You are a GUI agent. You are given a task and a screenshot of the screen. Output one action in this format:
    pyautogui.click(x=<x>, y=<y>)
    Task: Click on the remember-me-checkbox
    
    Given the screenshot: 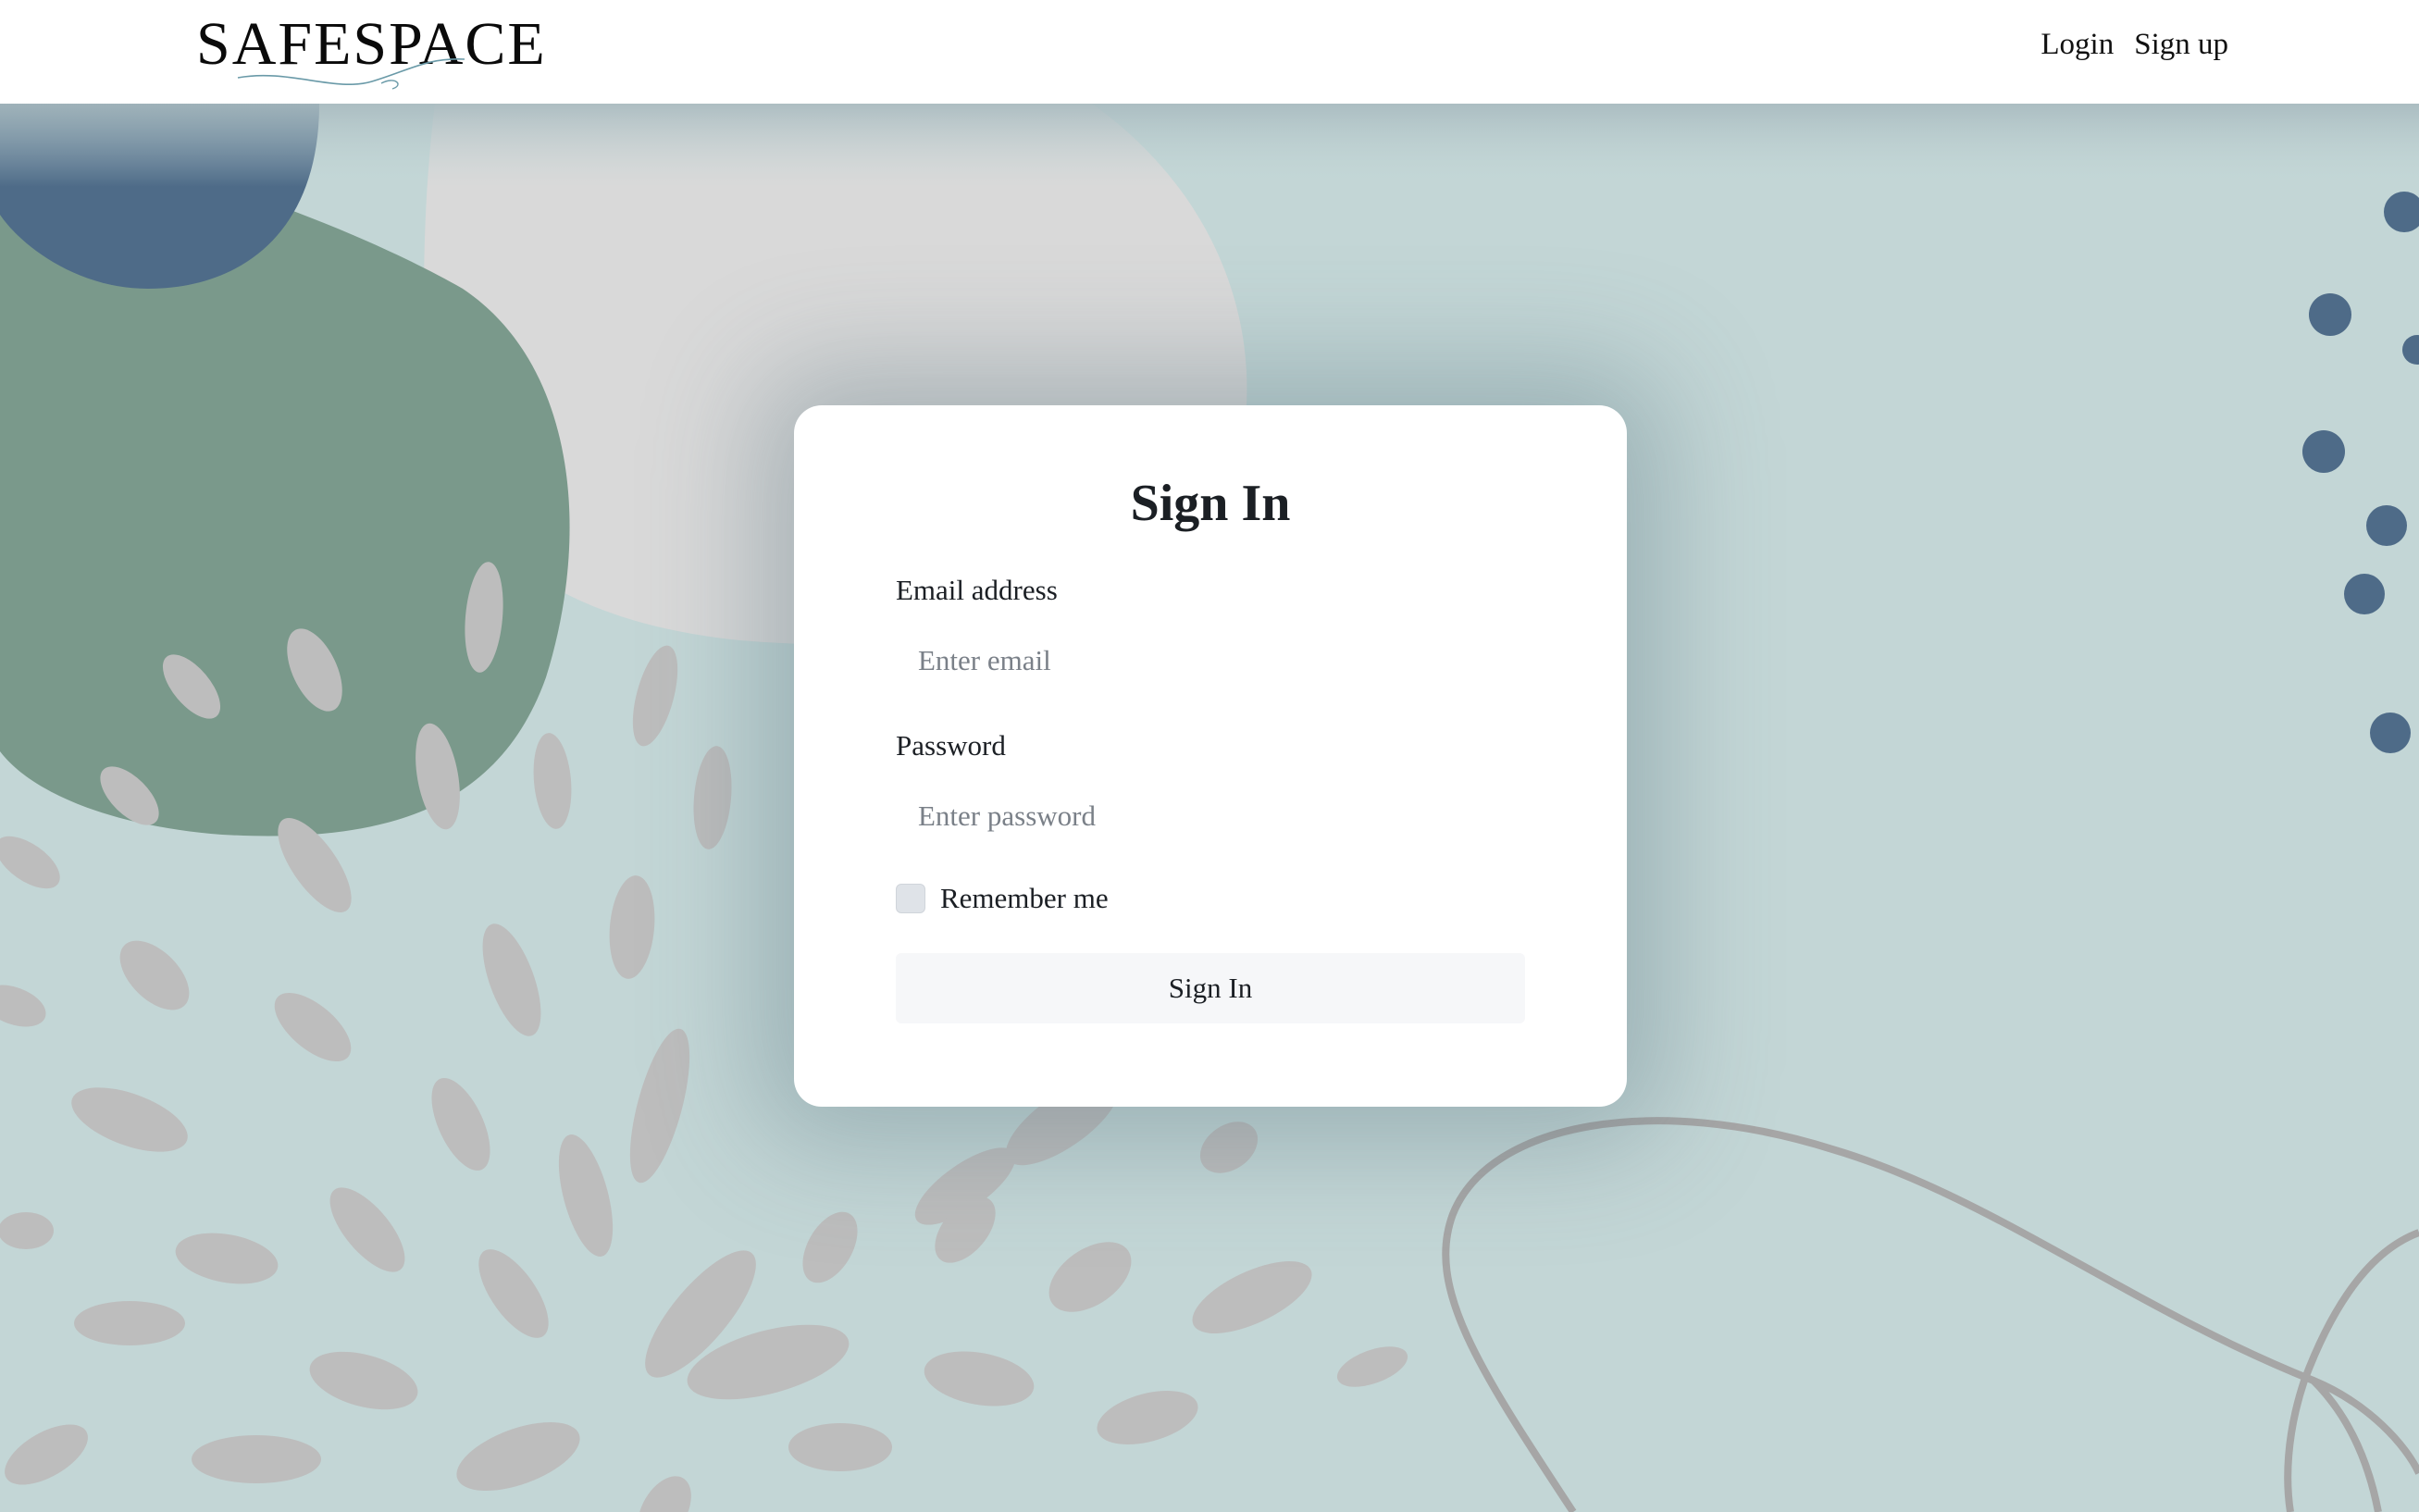 What is the action you would take?
    pyautogui.click(x=910, y=898)
    